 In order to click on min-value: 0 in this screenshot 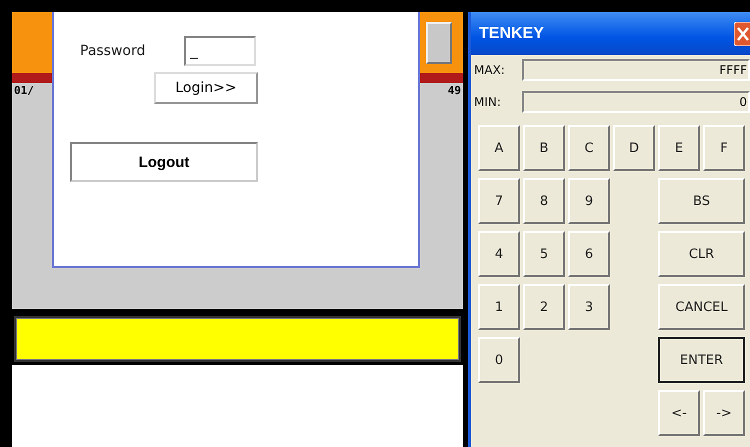, I will do `click(636, 102)`.